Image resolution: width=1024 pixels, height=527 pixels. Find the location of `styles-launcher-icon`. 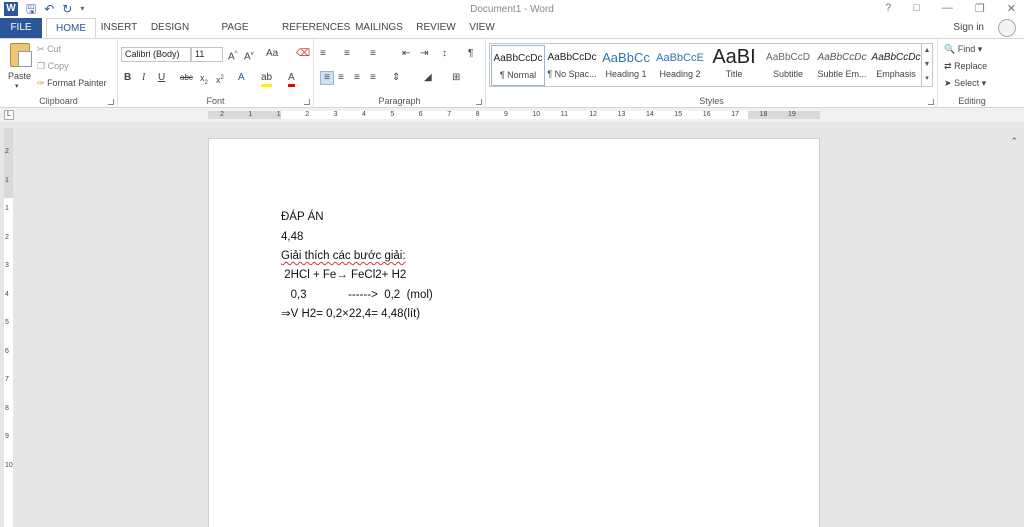

styles-launcher-icon is located at coordinates (931, 102).